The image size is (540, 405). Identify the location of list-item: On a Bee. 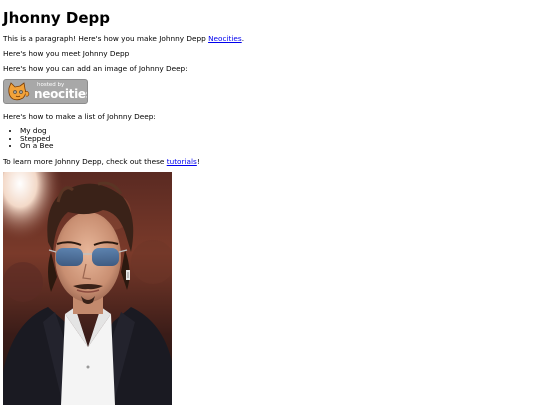
(36, 146).